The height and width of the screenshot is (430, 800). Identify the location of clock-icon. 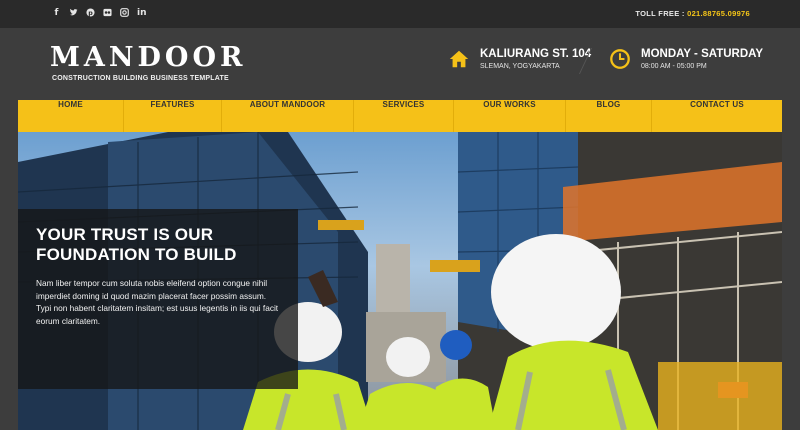
(620, 59).